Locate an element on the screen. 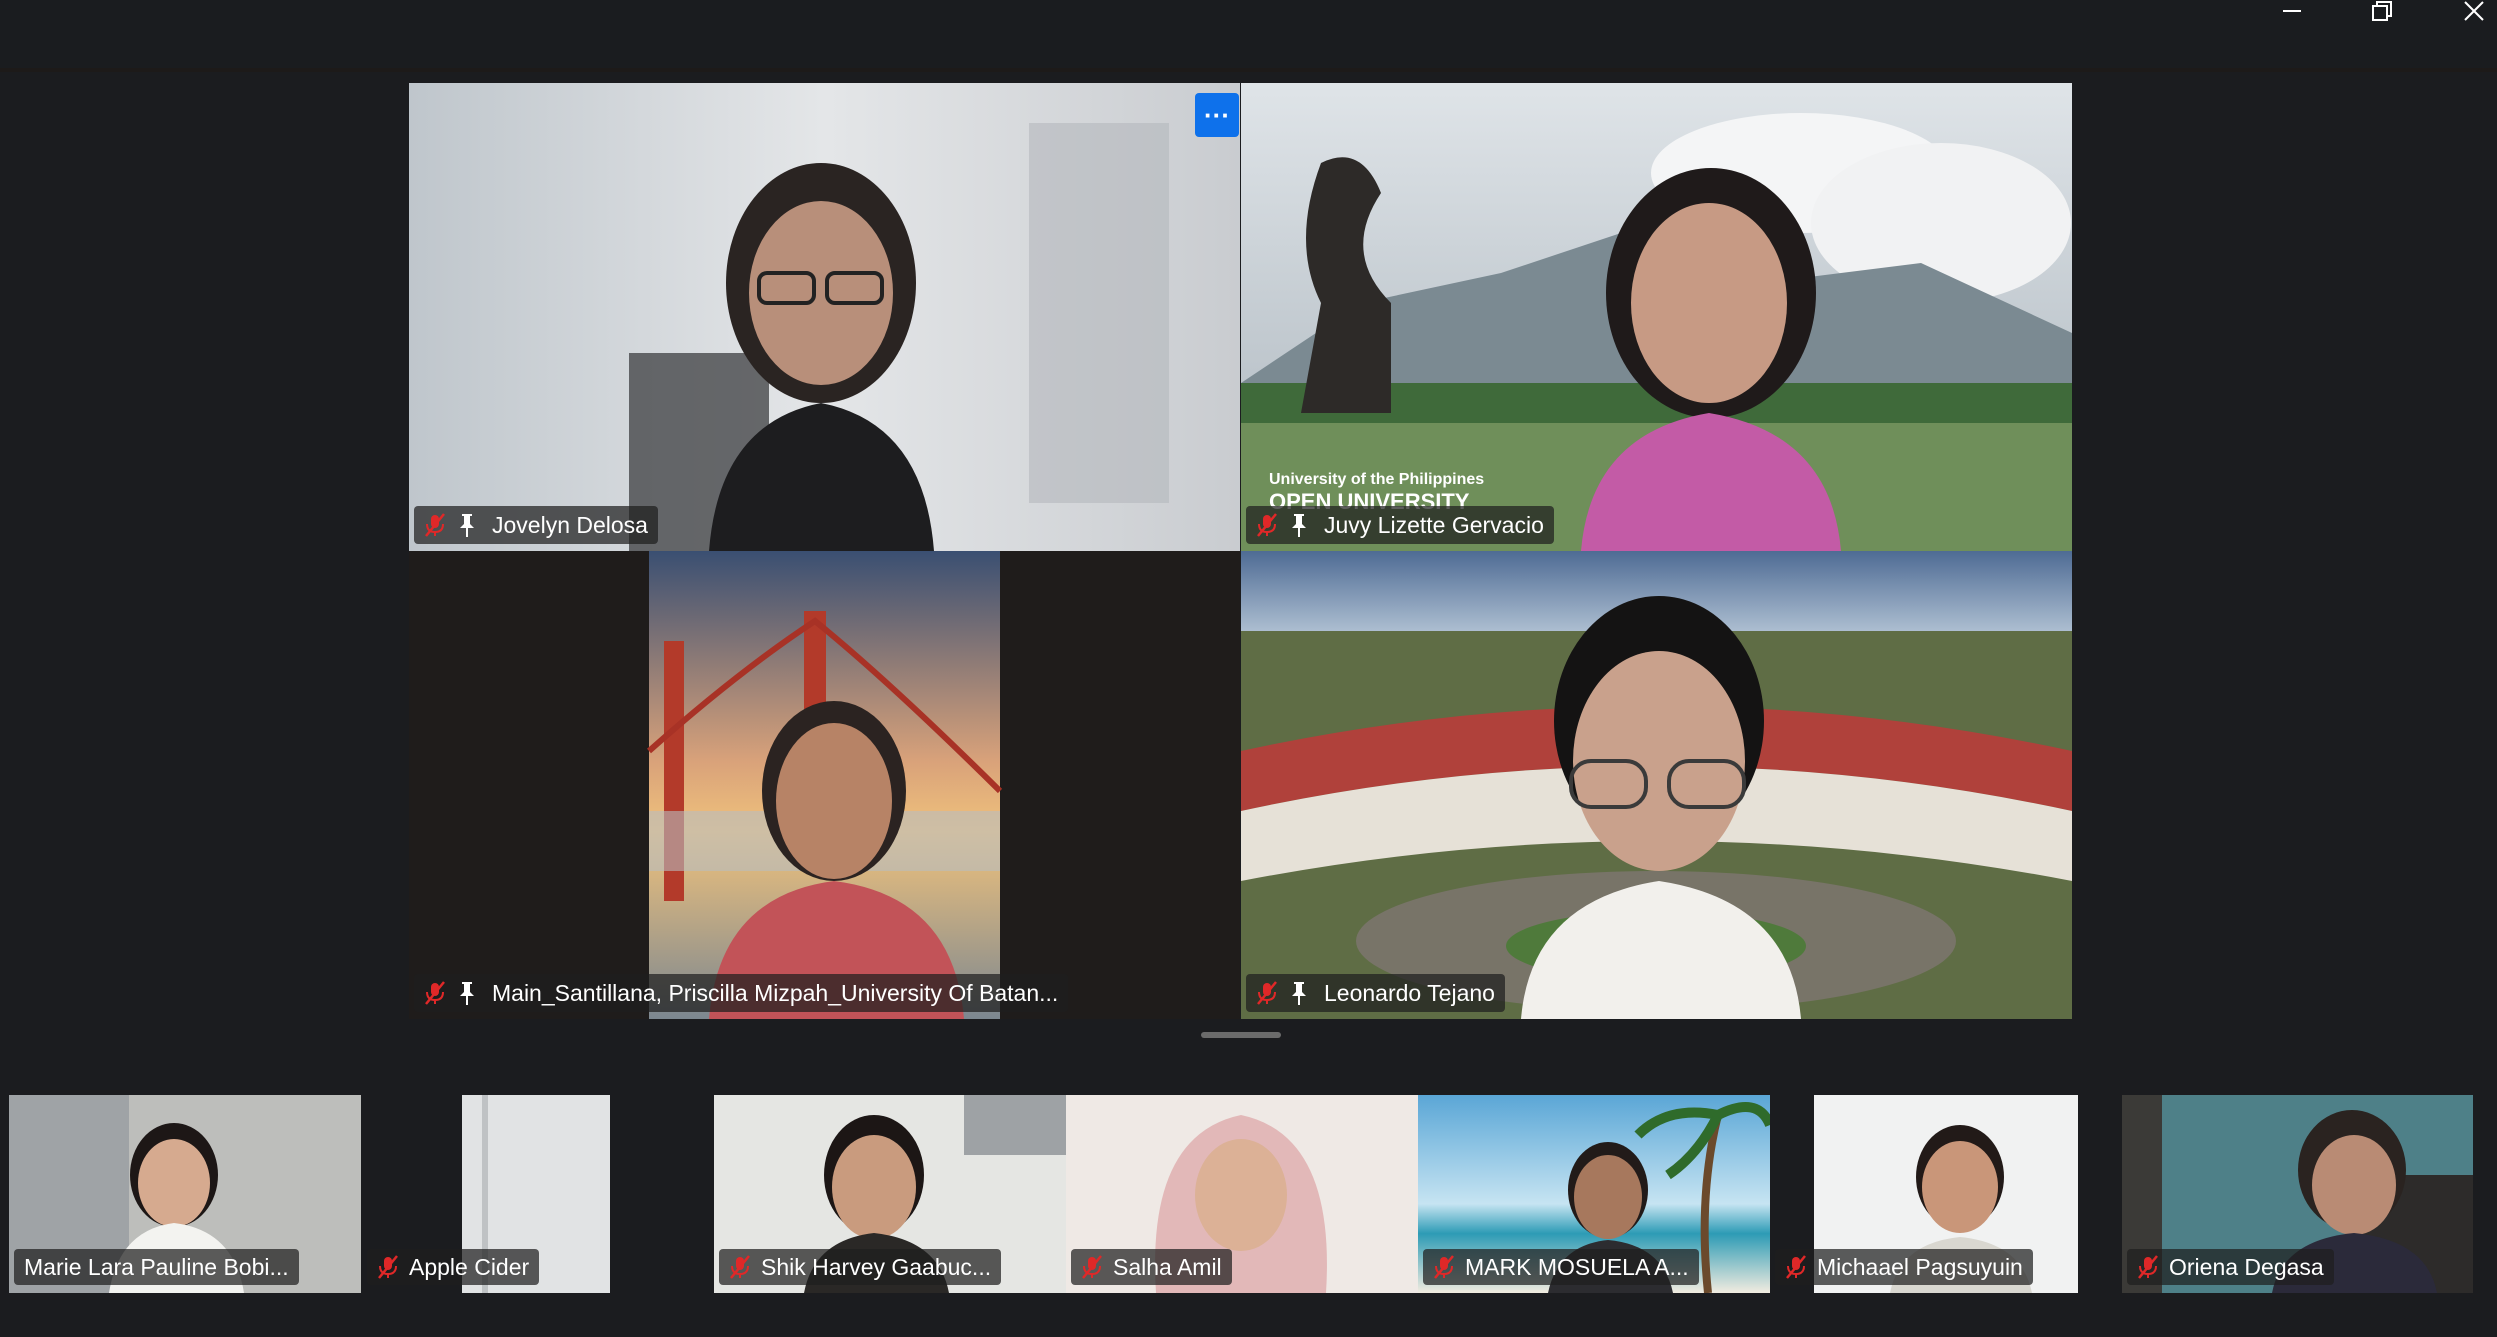  participant-name-tag: Jovelyn Delosa is located at coordinates (536, 525).